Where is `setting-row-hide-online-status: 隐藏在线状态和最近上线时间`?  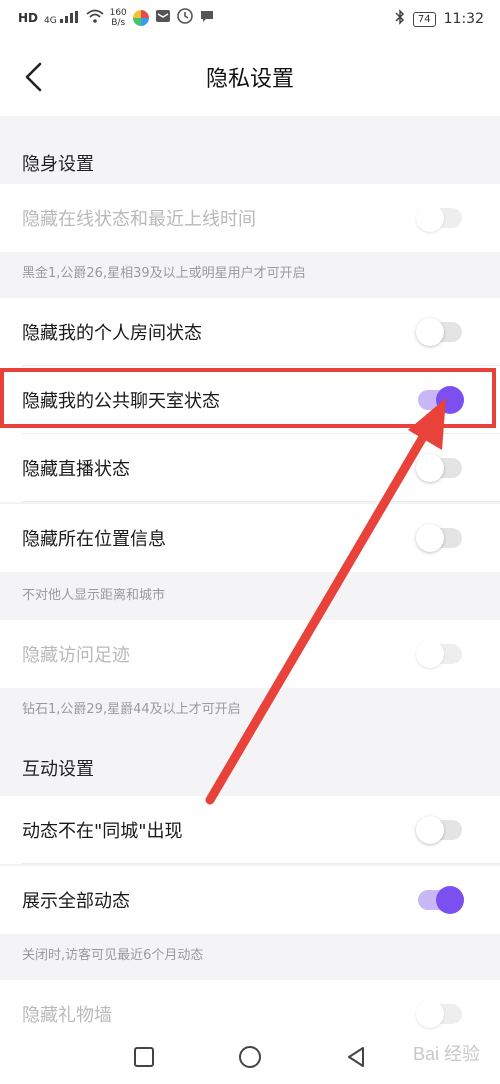
setting-row-hide-online-status: 隐藏在线状态和最近上线时间 is located at coordinates (250, 218).